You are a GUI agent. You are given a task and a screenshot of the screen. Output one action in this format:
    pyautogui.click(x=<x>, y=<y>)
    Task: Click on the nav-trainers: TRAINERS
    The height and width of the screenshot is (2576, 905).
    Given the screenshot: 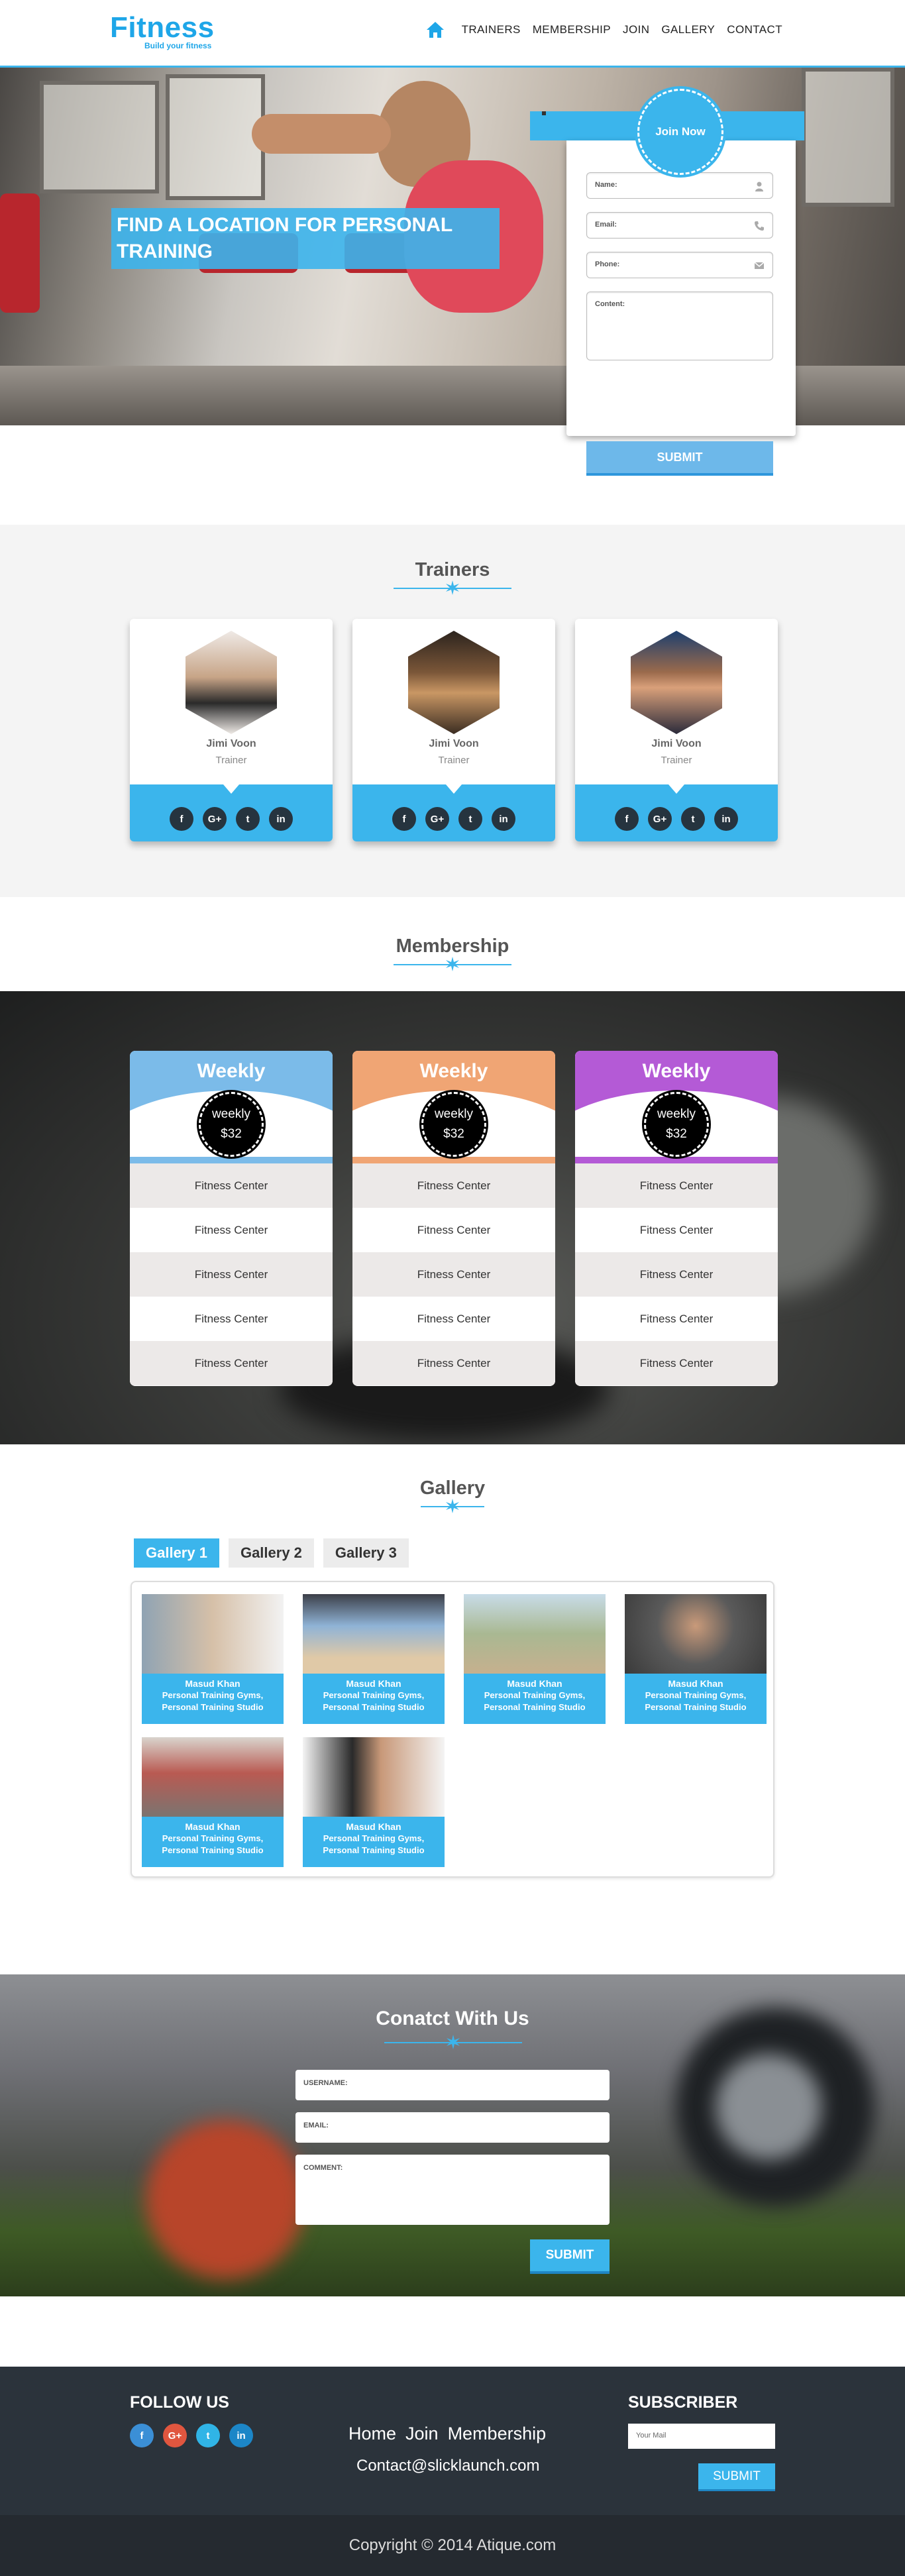 What is the action you would take?
    pyautogui.click(x=491, y=29)
    